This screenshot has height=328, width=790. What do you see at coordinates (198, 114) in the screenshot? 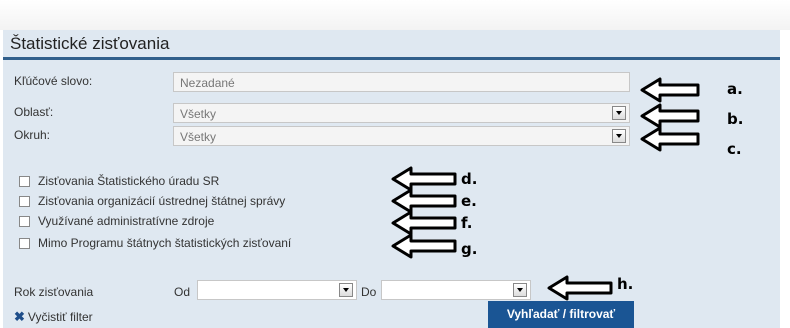
I see `area-select-value: Všetky` at bounding box center [198, 114].